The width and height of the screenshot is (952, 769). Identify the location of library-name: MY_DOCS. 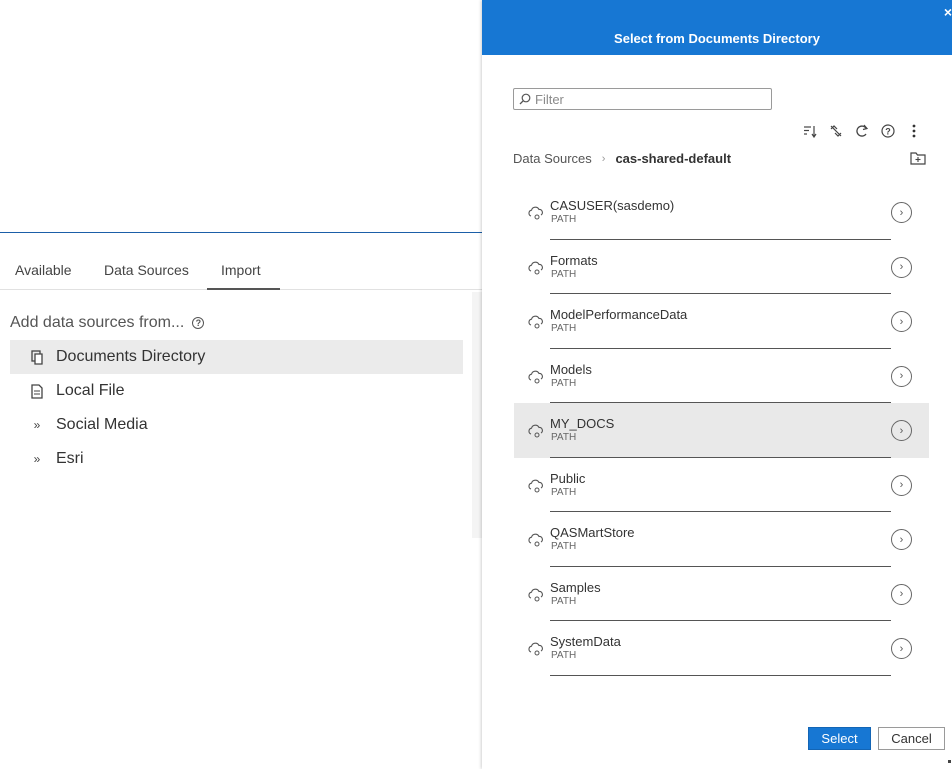
(582, 423).